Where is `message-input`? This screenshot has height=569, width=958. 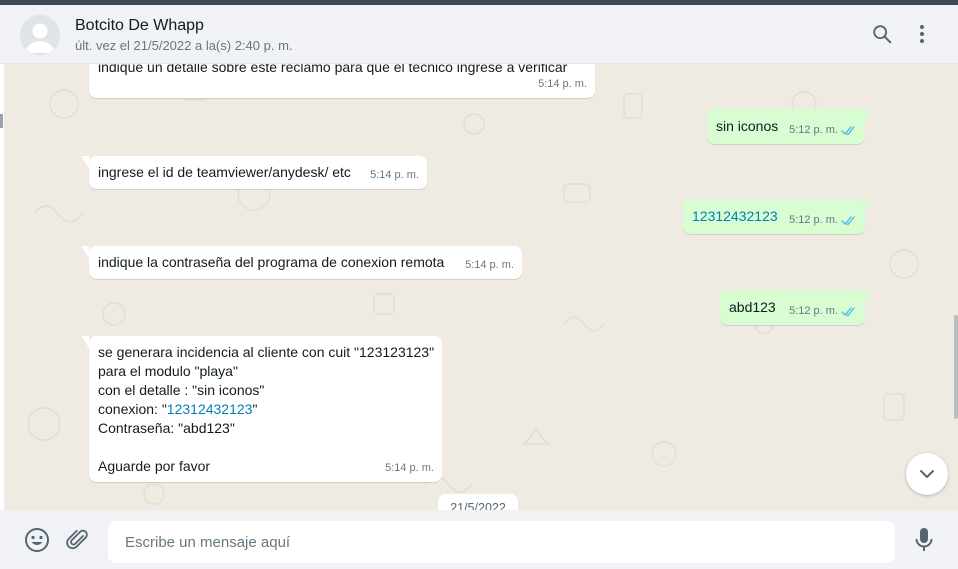
message-input is located at coordinates (501, 542).